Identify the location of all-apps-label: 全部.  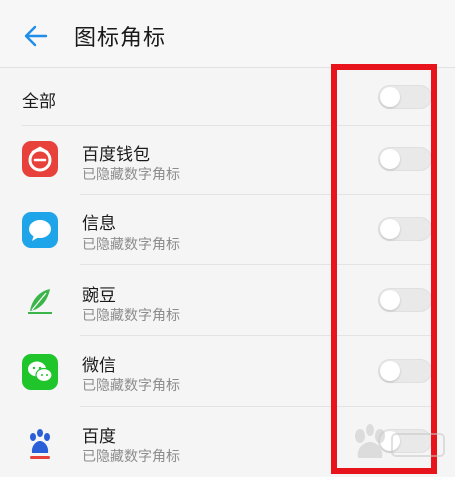
(39, 102).